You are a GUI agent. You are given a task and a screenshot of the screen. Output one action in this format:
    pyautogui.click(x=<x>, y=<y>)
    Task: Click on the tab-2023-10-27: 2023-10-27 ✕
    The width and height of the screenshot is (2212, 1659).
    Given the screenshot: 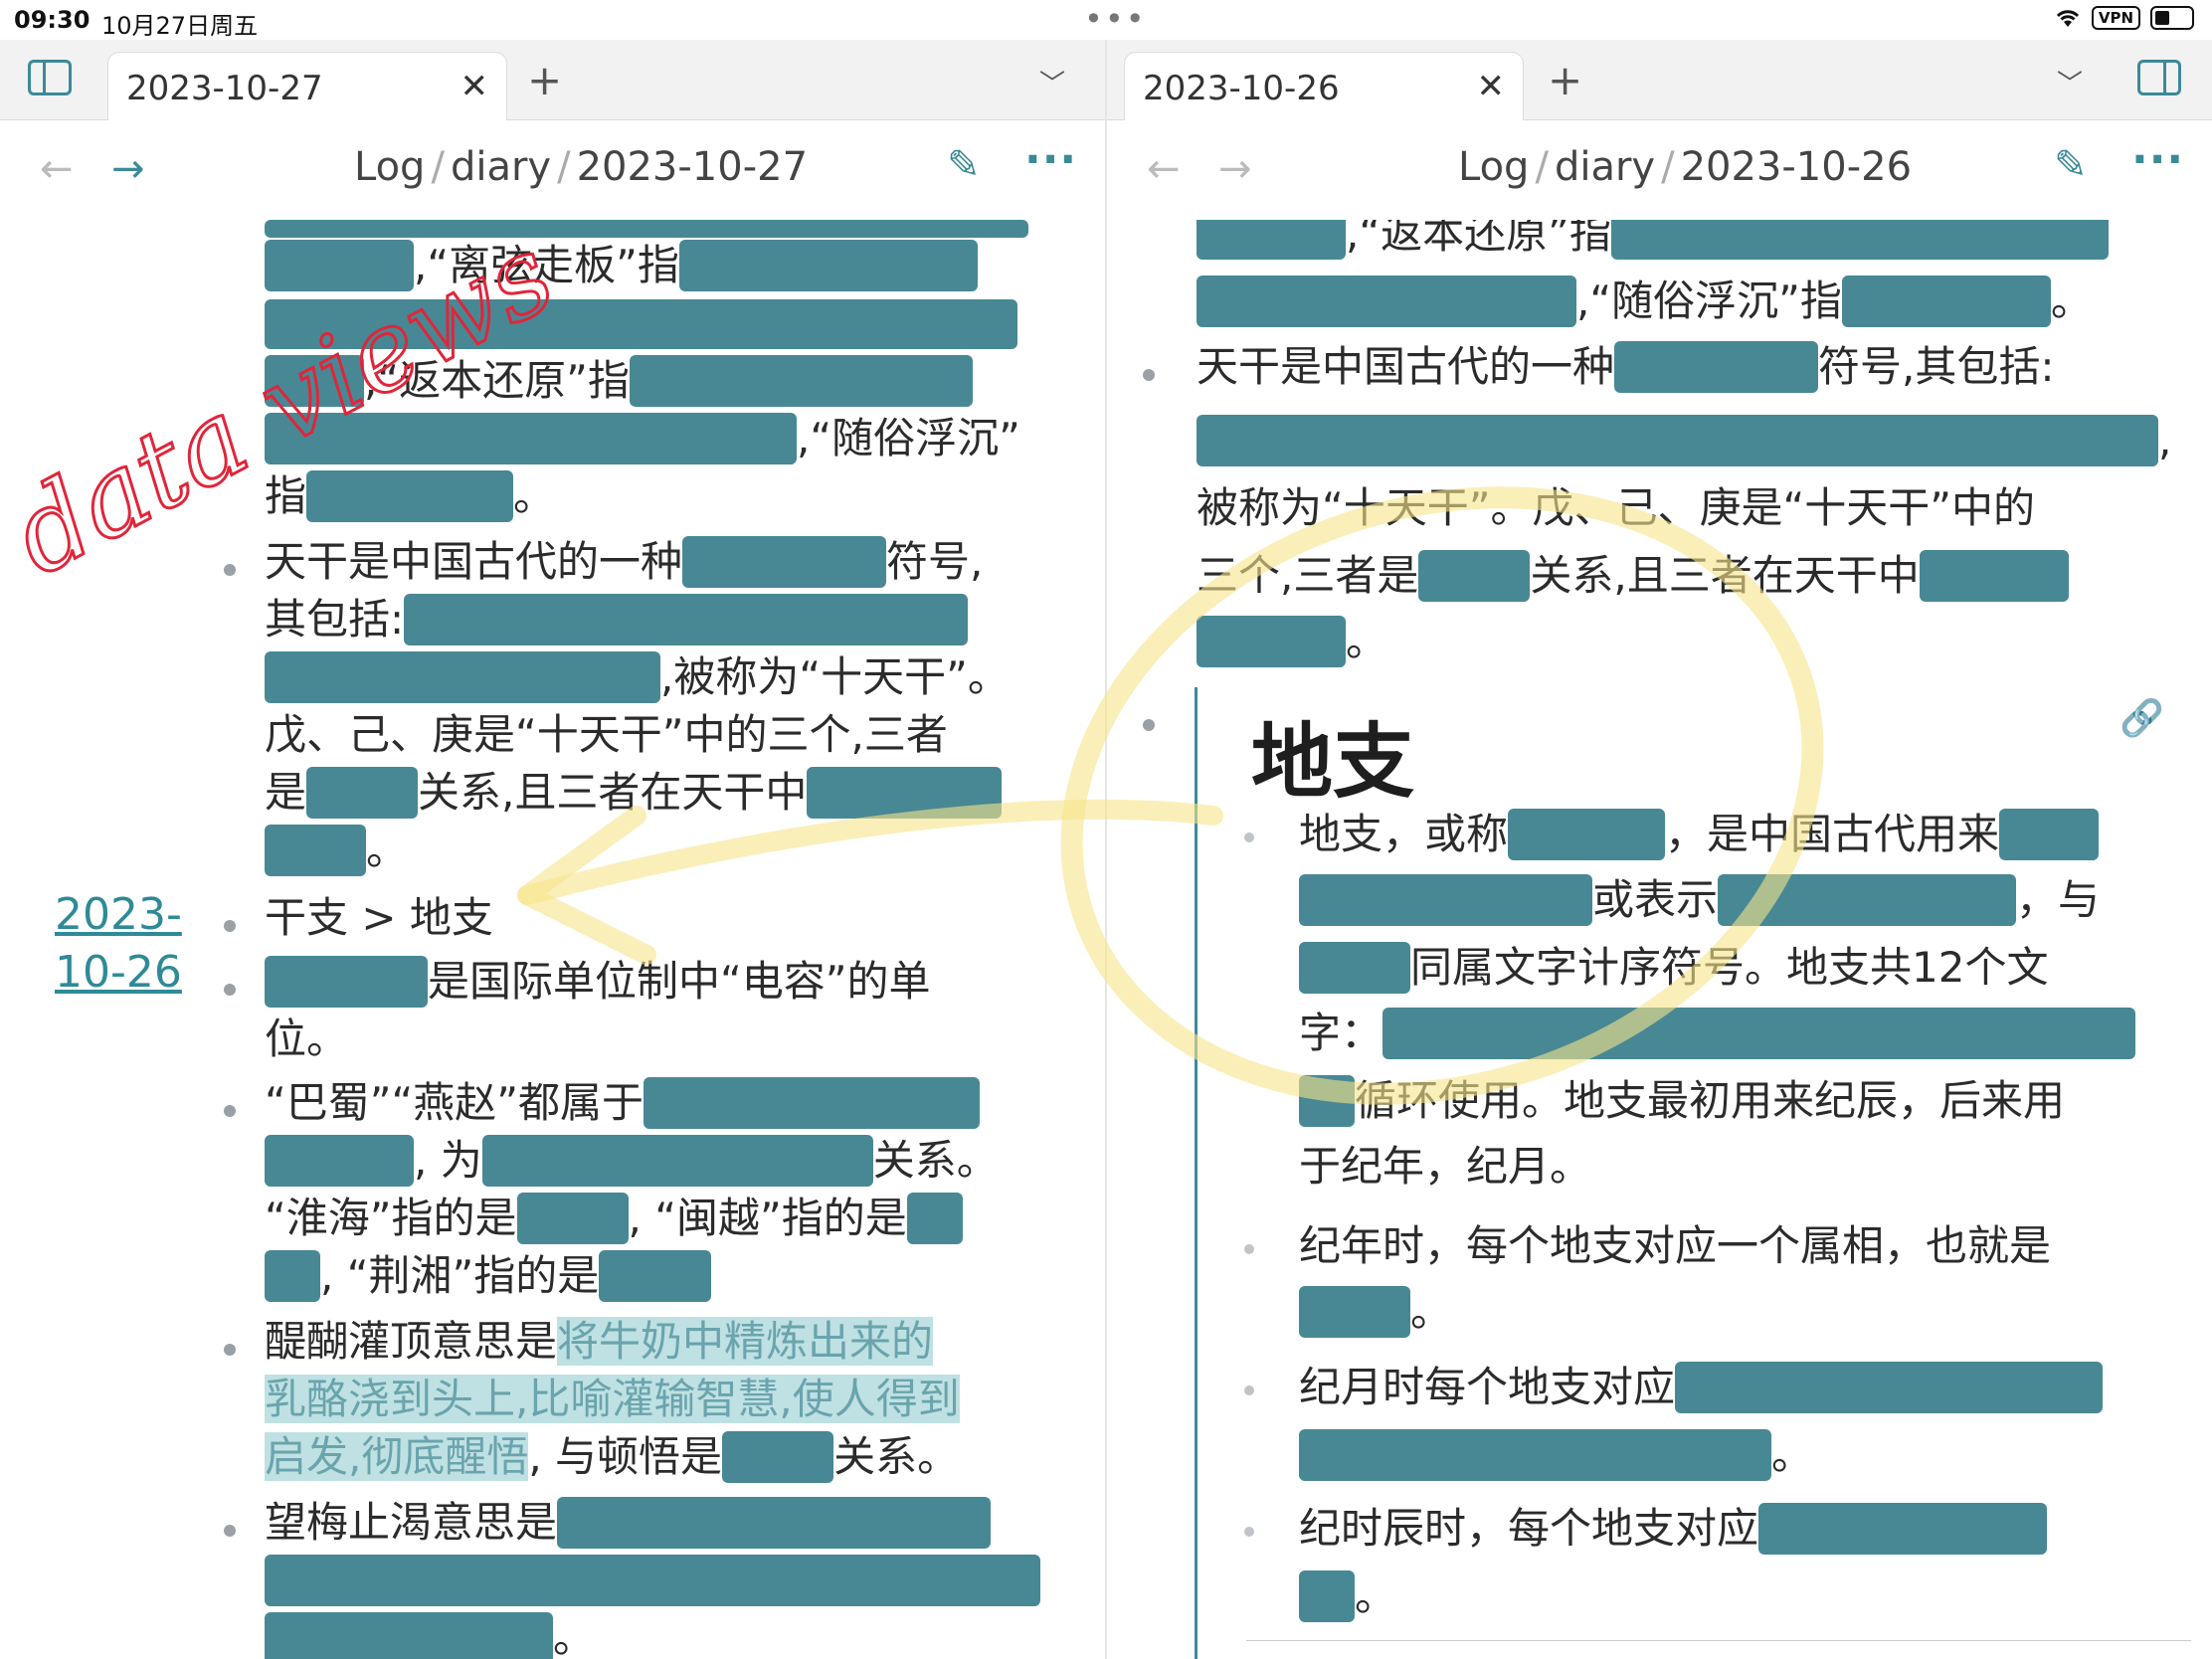 What is the action you would take?
    pyautogui.click(x=307, y=86)
    